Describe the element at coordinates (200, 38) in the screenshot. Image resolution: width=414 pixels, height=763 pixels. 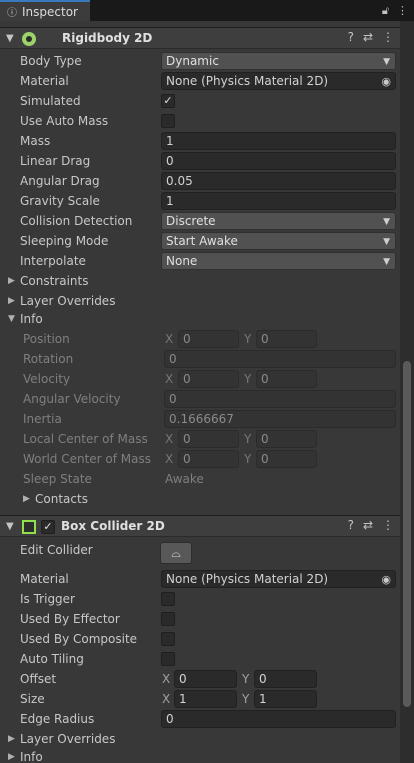
I see `rigidbody-header: ▼ Rigidbody 2D ? ⇄ ⋮` at that location.